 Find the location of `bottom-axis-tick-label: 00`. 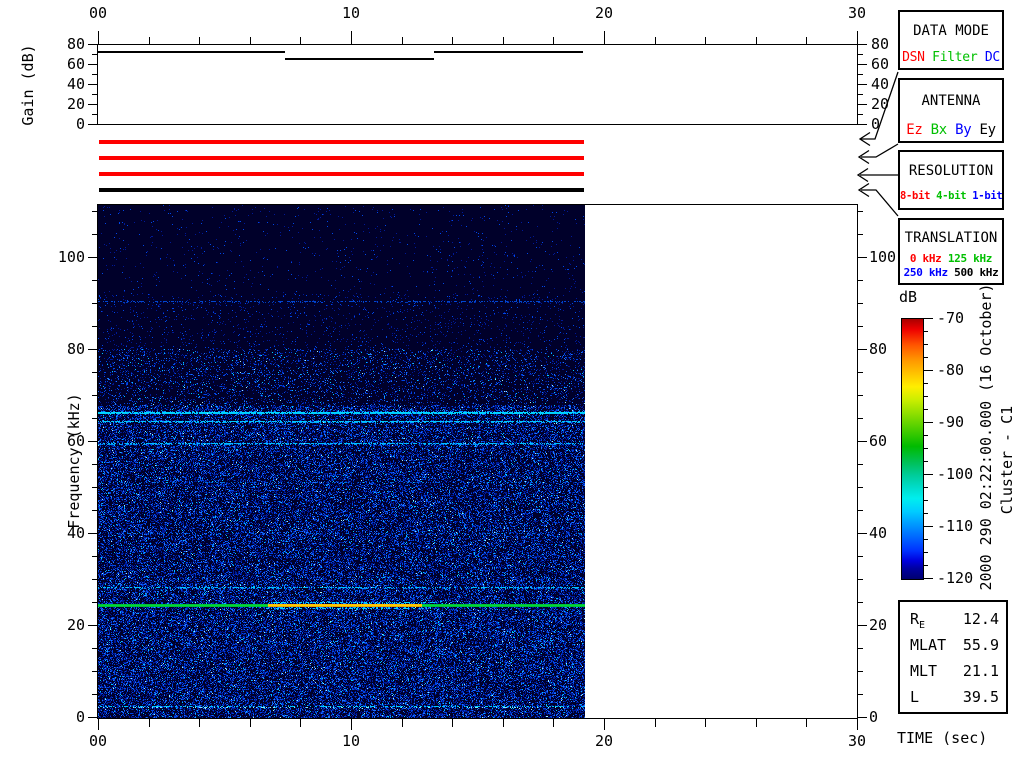

bottom-axis-tick-label: 00 is located at coordinates (98, 741).